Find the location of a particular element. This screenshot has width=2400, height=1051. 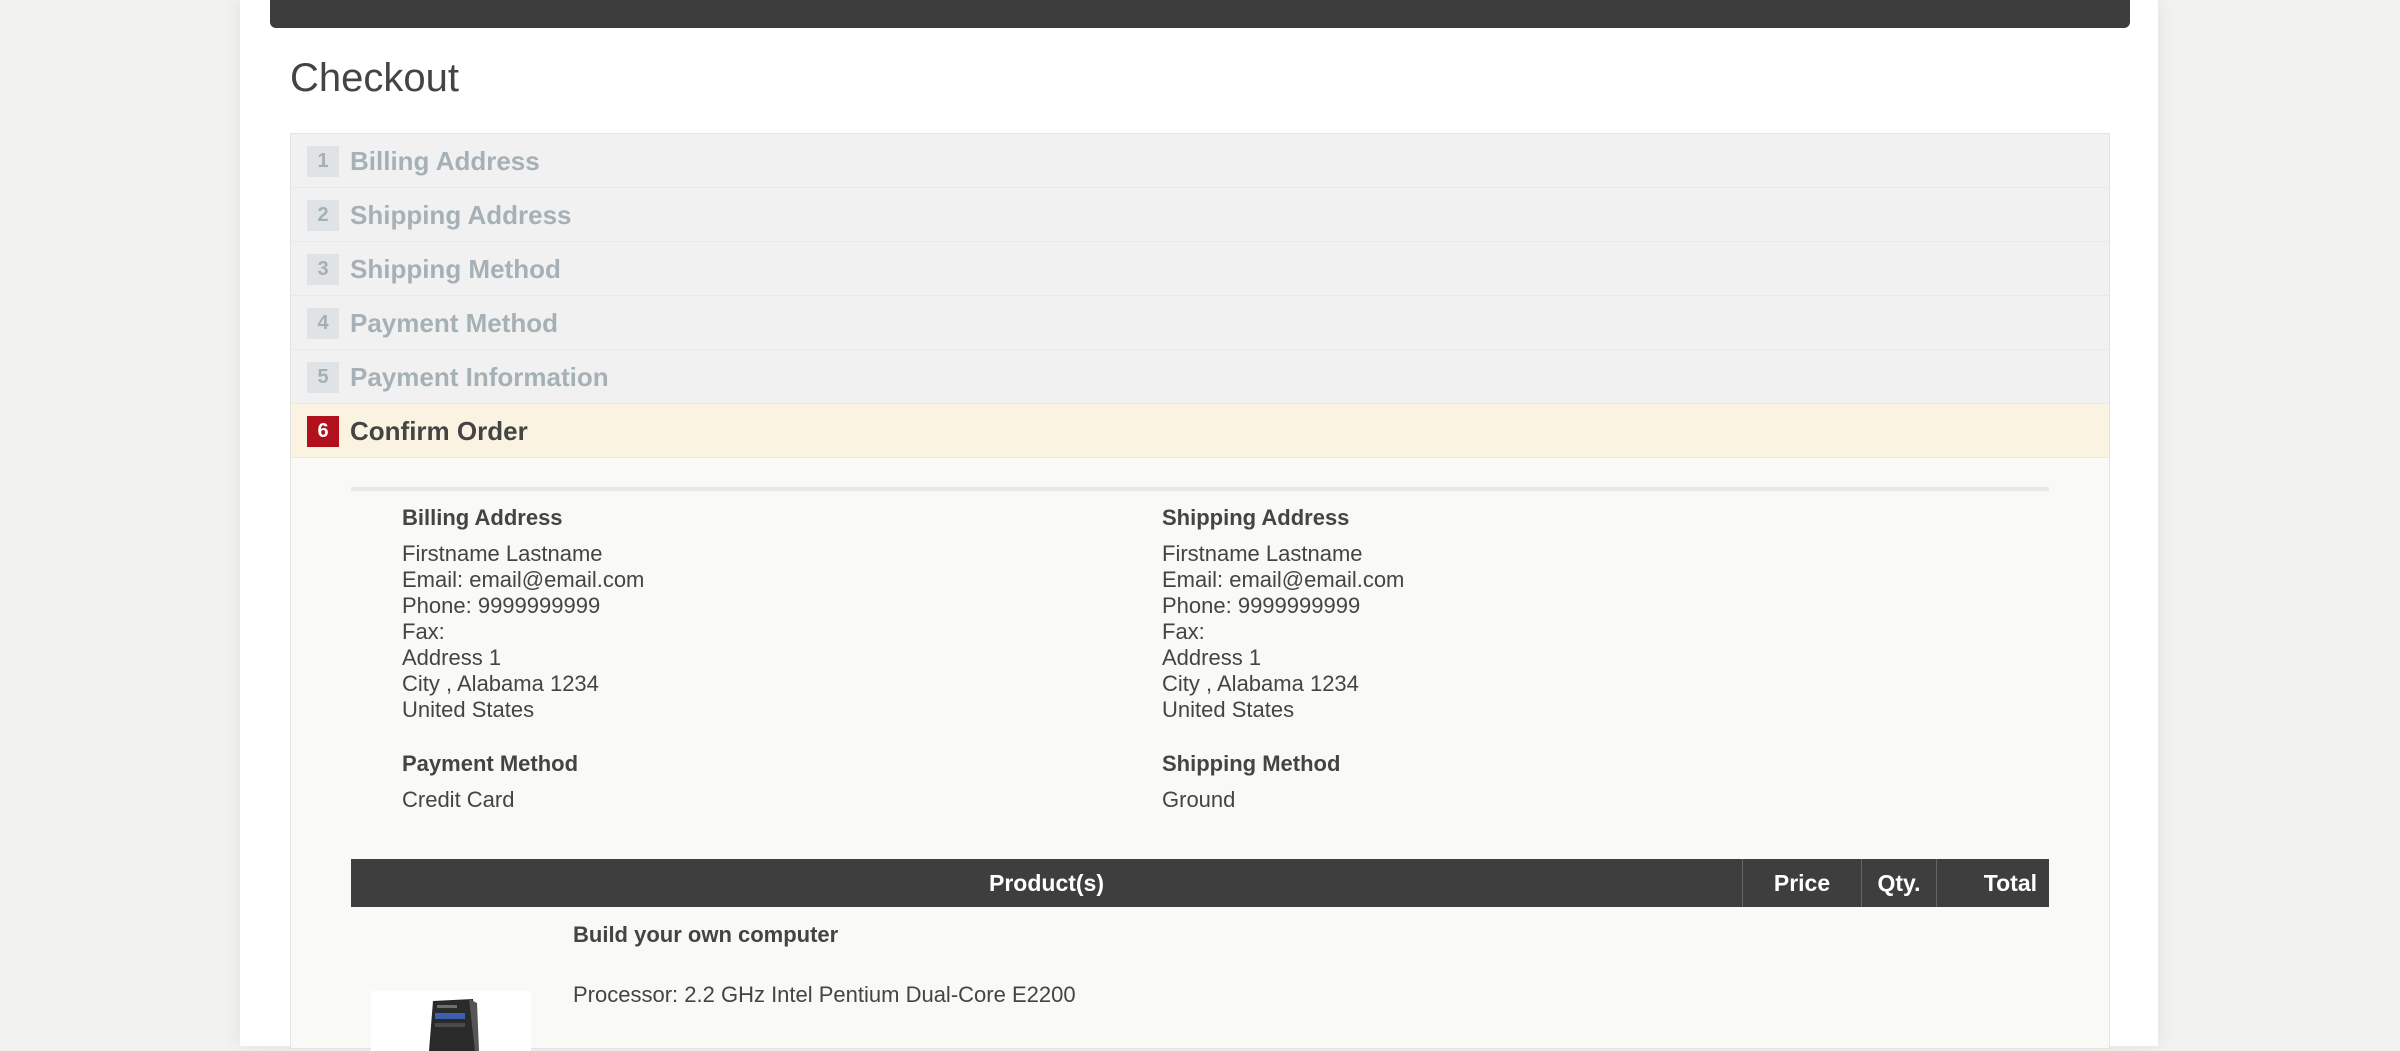

billing-address: Address 1 is located at coordinates (452, 657).